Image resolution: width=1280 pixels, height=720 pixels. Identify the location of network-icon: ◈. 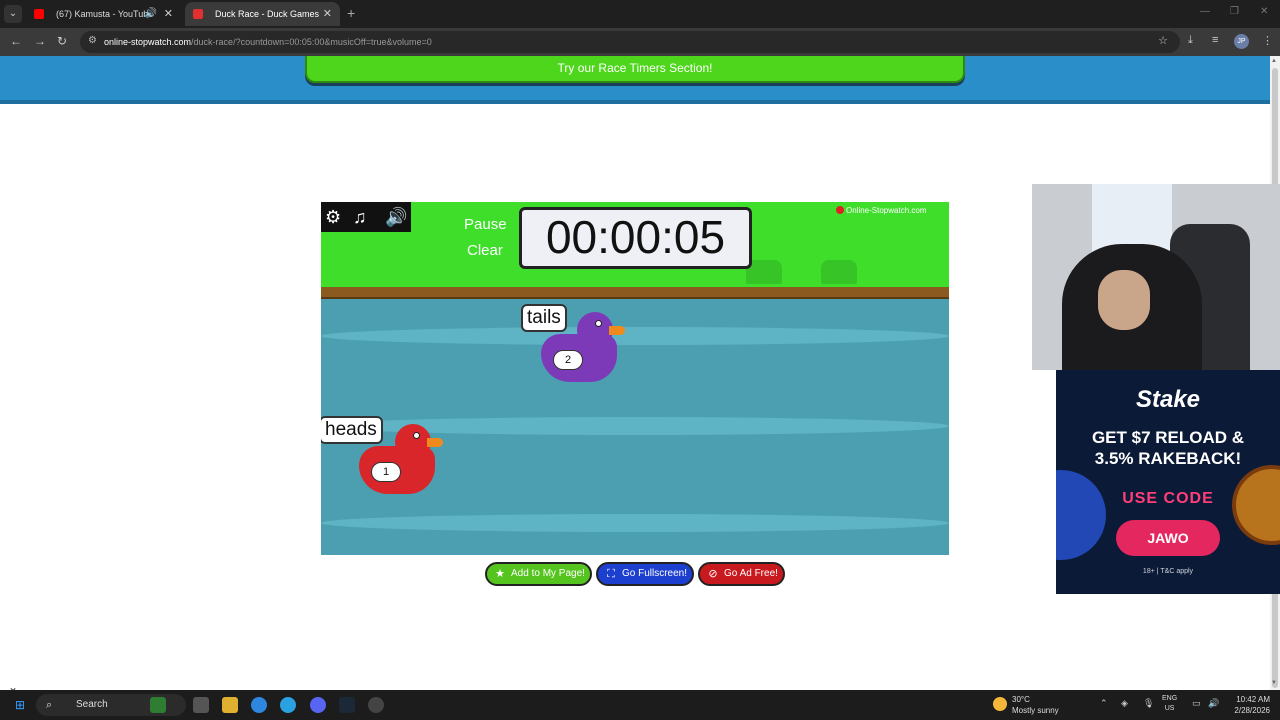
(1124, 703).